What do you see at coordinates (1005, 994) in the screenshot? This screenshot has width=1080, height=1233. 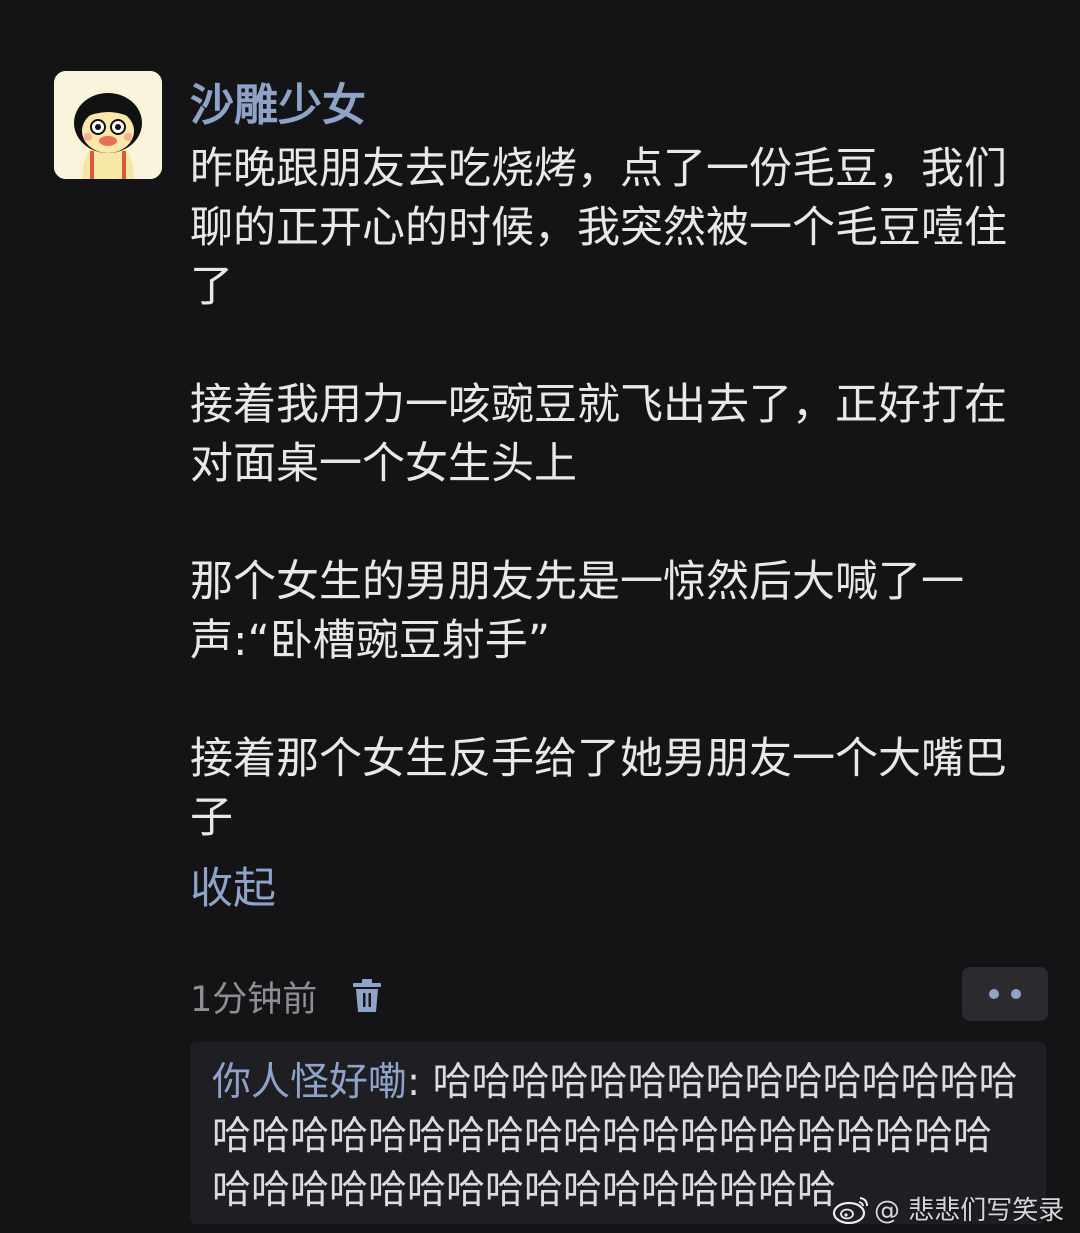 I see `more-options-button` at bounding box center [1005, 994].